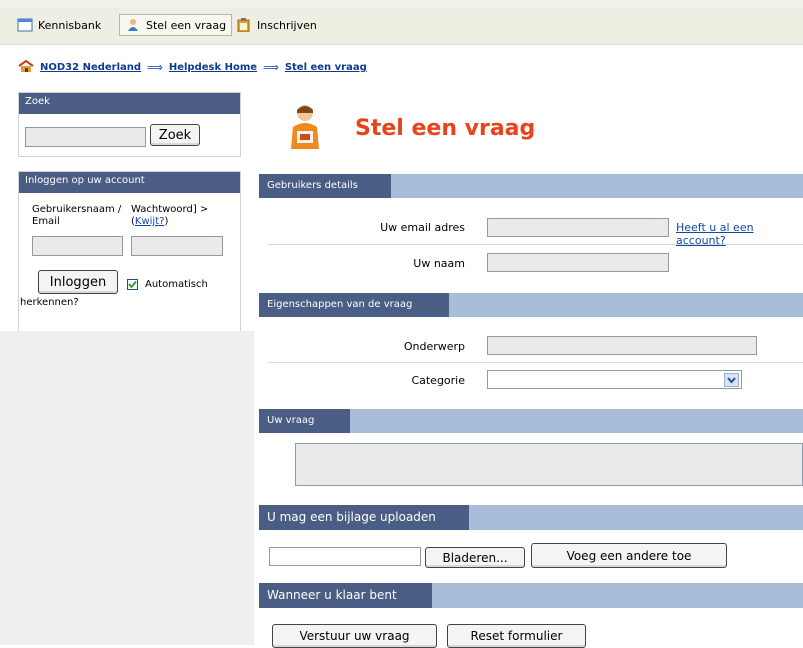 This screenshot has width=803, height=648. Describe the element at coordinates (622, 345) in the screenshot. I see `subject-field` at that location.